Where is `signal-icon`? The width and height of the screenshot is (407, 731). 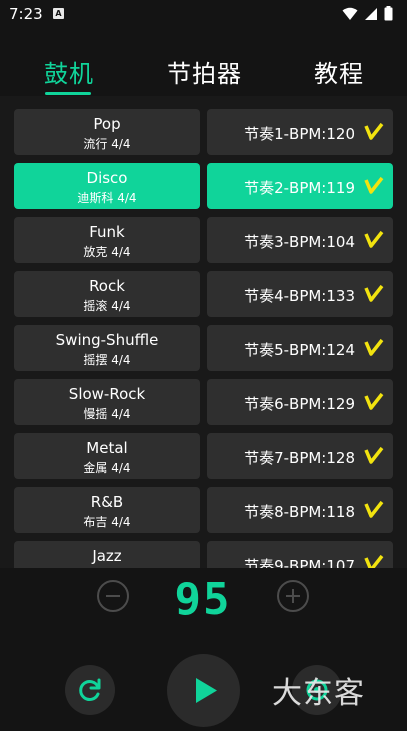 signal-icon is located at coordinates (371, 13).